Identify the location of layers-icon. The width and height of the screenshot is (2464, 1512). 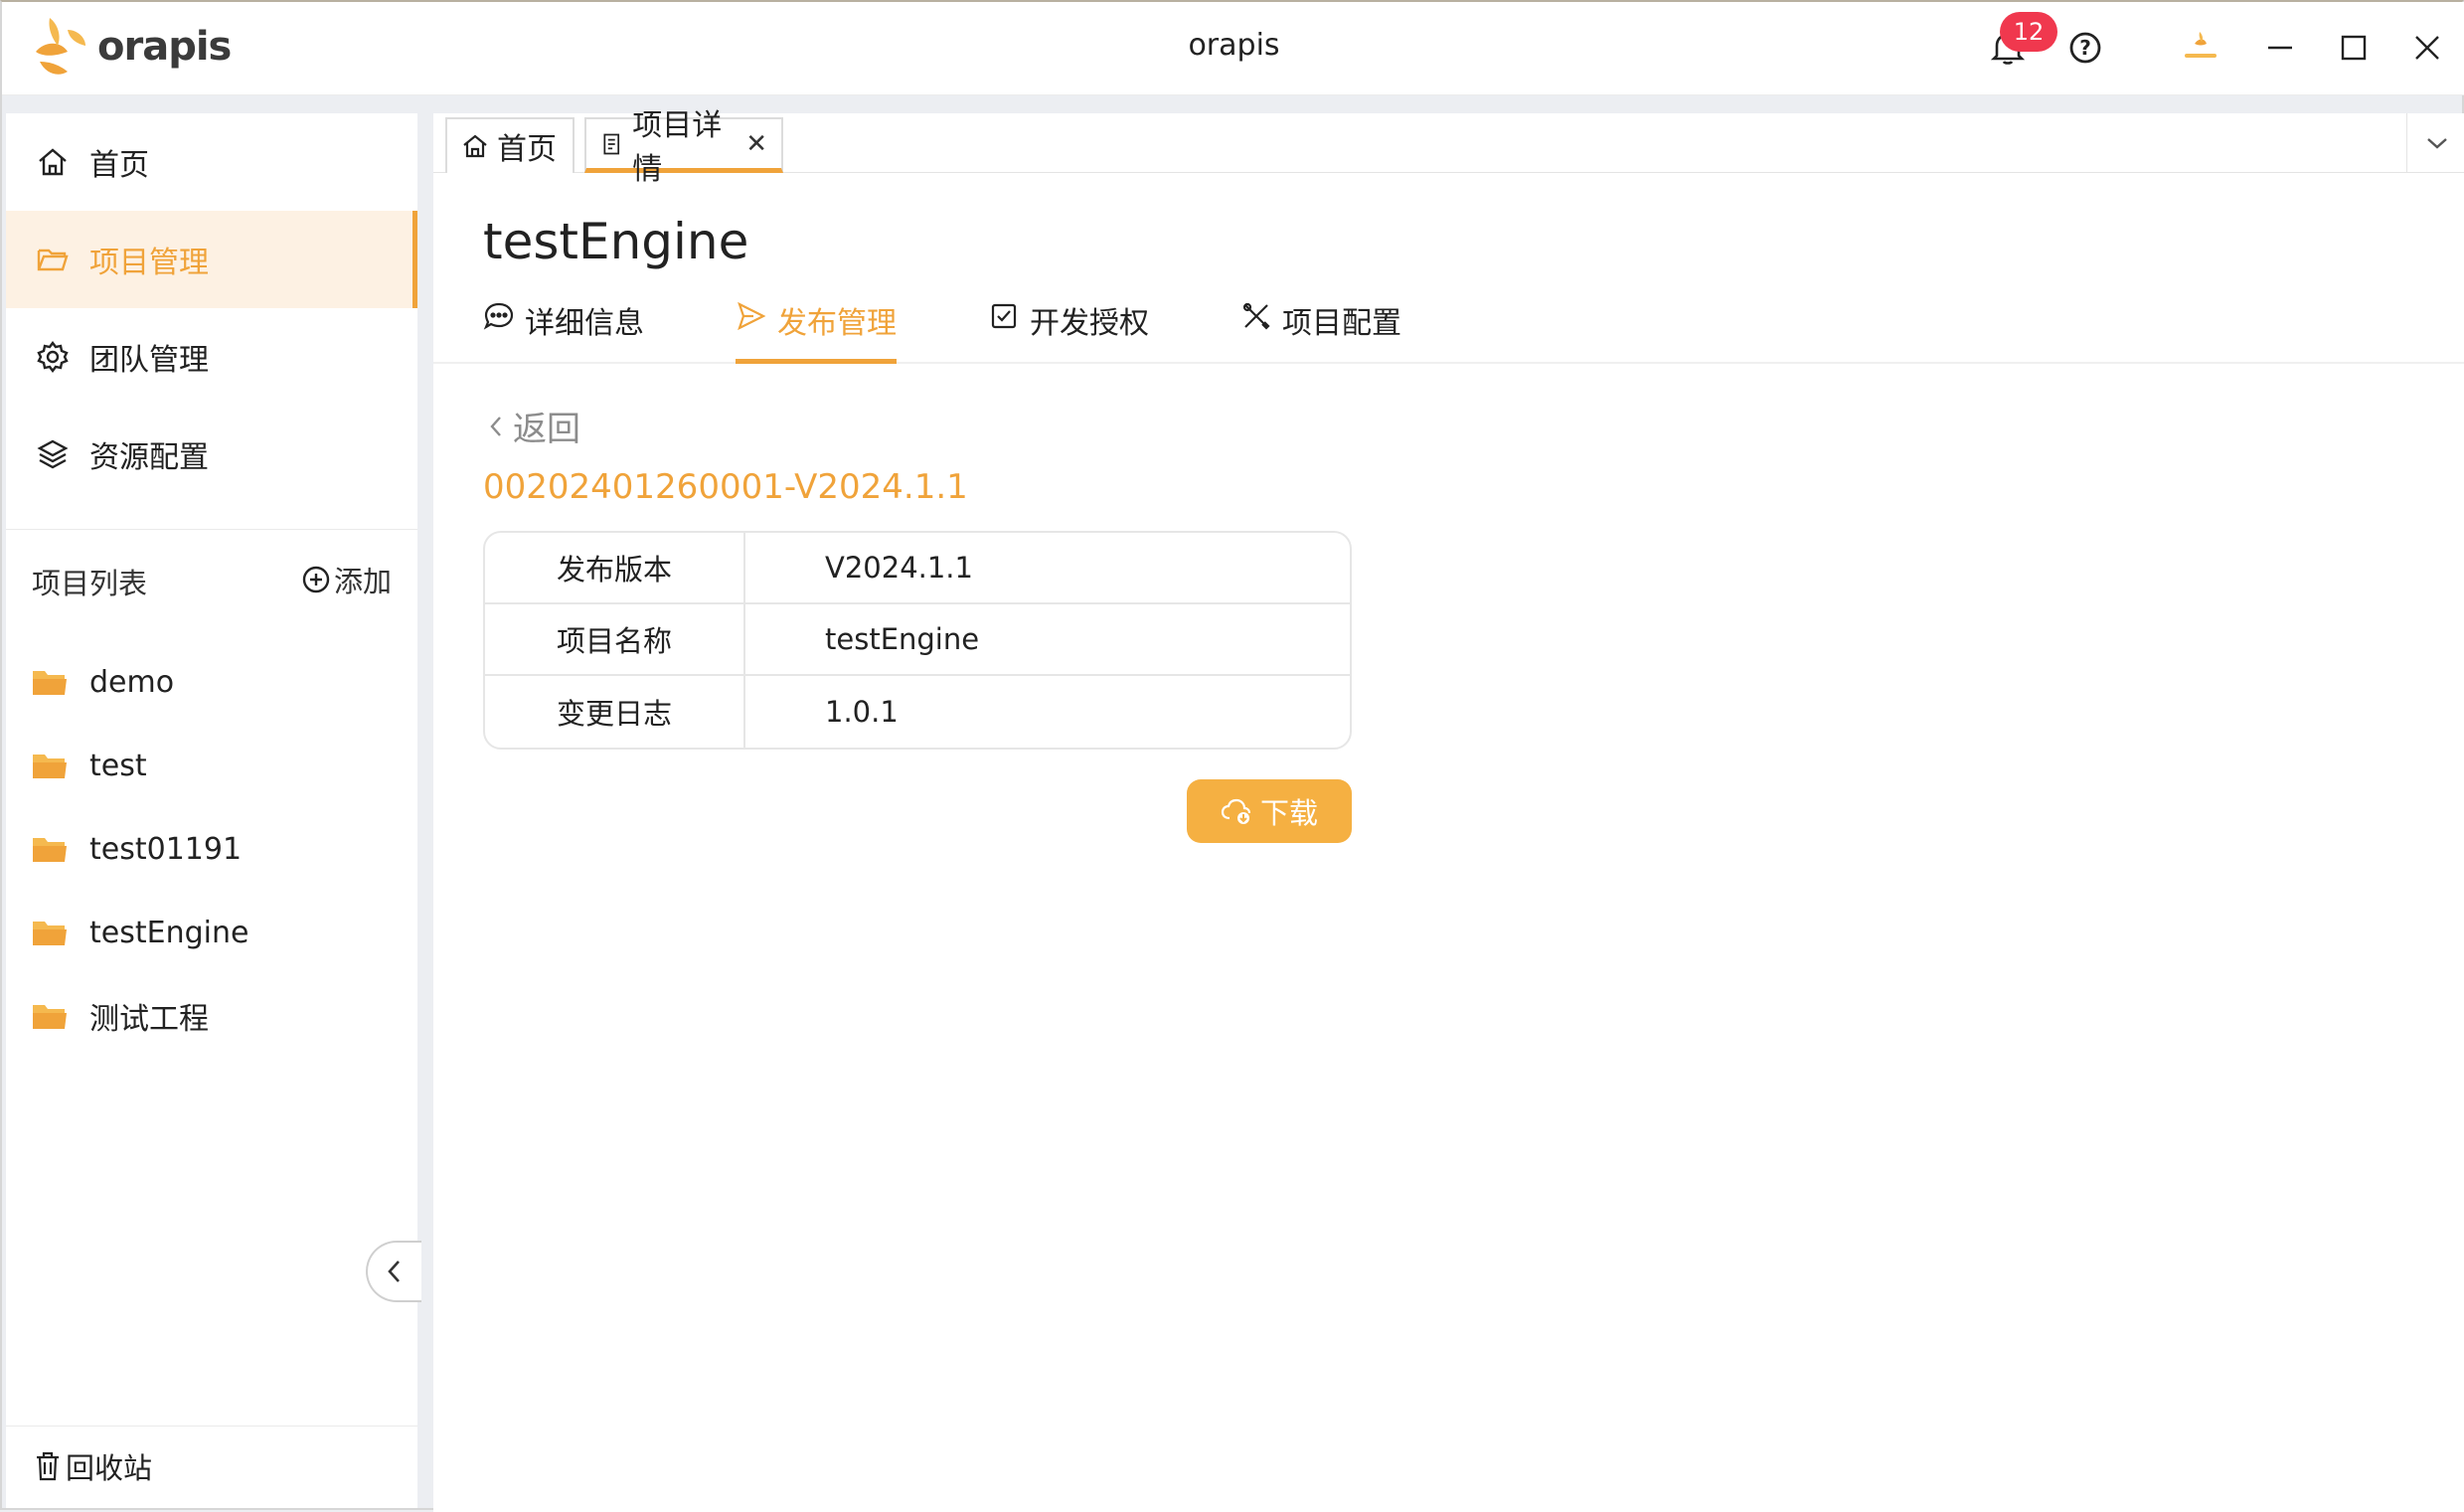
(53, 454).